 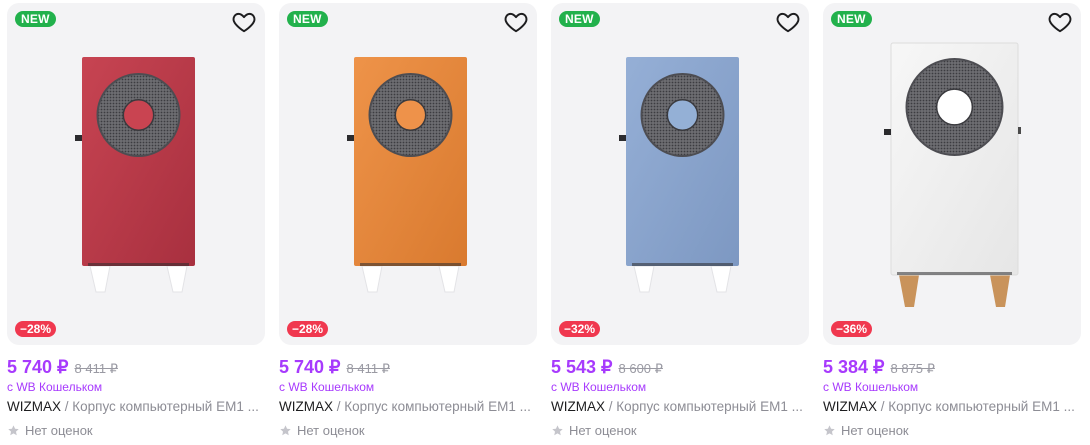 What do you see at coordinates (854, 367) in the screenshot?
I see `current-price: 5 384 ₽` at bounding box center [854, 367].